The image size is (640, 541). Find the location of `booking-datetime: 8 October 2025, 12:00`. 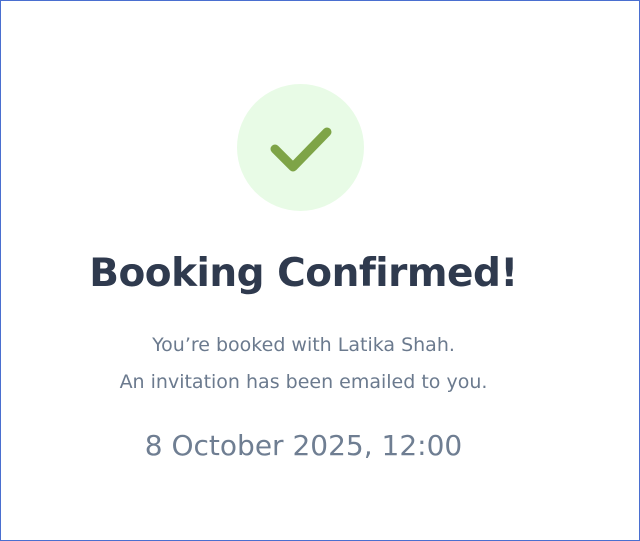

booking-datetime: 8 October 2025, 12:00 is located at coordinates (303, 445).